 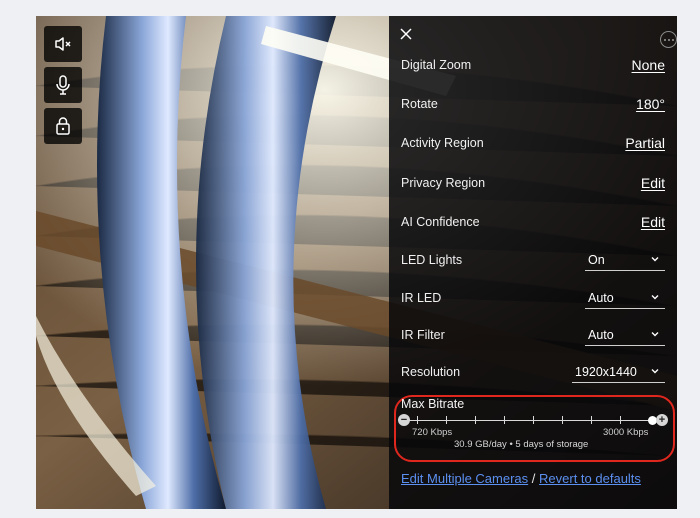 I want to click on setting-label: IR Filter, so click(x=423, y=335).